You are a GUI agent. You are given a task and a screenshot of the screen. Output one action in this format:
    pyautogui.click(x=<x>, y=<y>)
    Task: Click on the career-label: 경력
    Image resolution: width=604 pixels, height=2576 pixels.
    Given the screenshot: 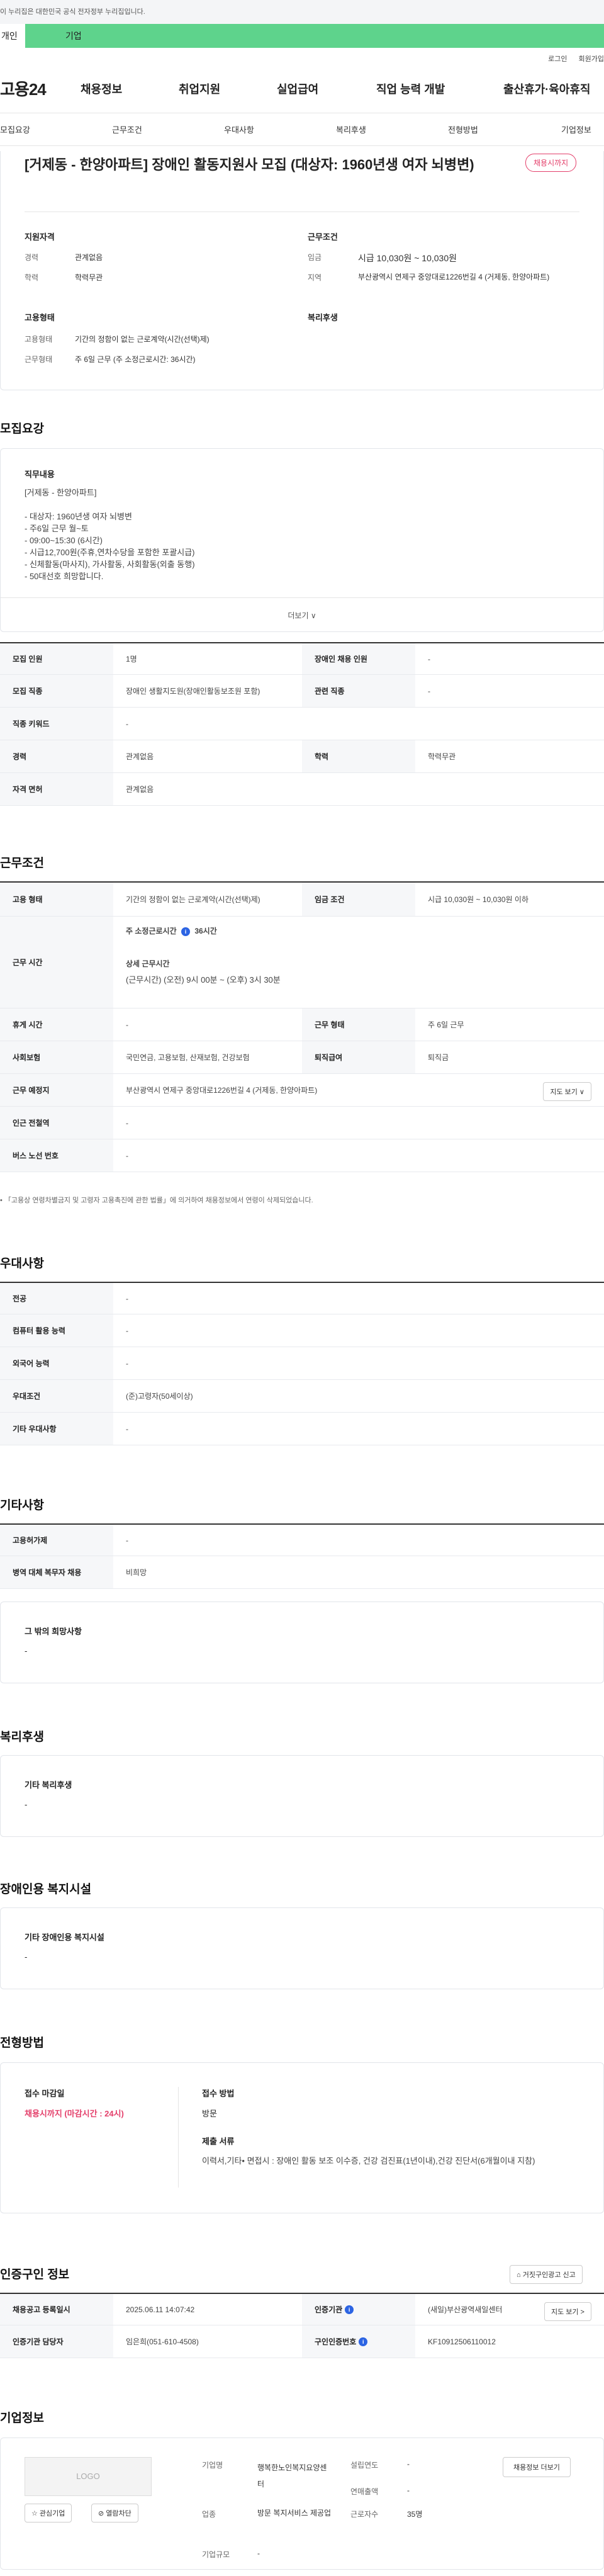 What is the action you would take?
    pyautogui.click(x=32, y=257)
    